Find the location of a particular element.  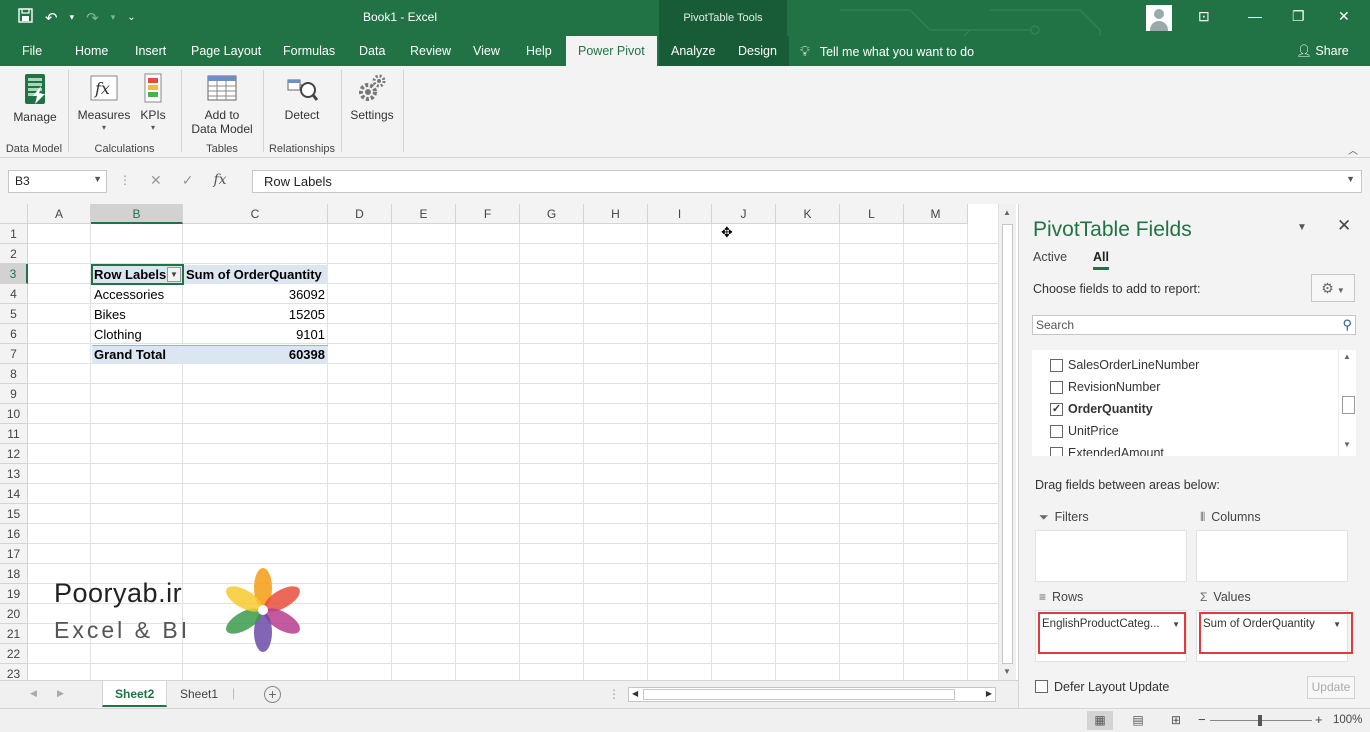

pivot-grand-total-label: Grand Total is located at coordinates (137, 355).